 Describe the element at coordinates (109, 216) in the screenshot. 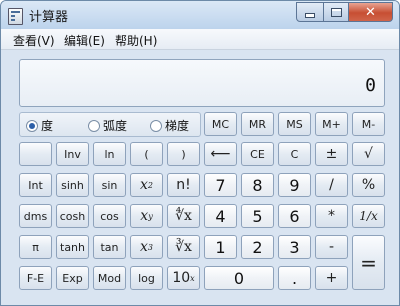

I see `cos-button: cos` at that location.